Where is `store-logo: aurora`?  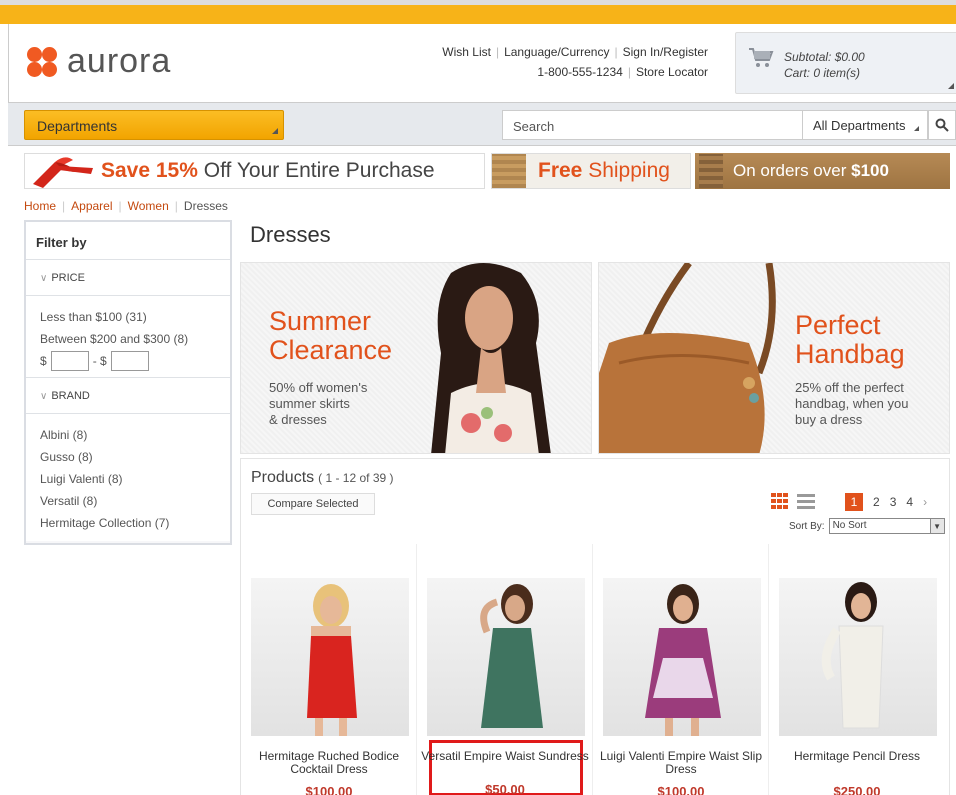
store-logo: aurora is located at coordinates (99, 61).